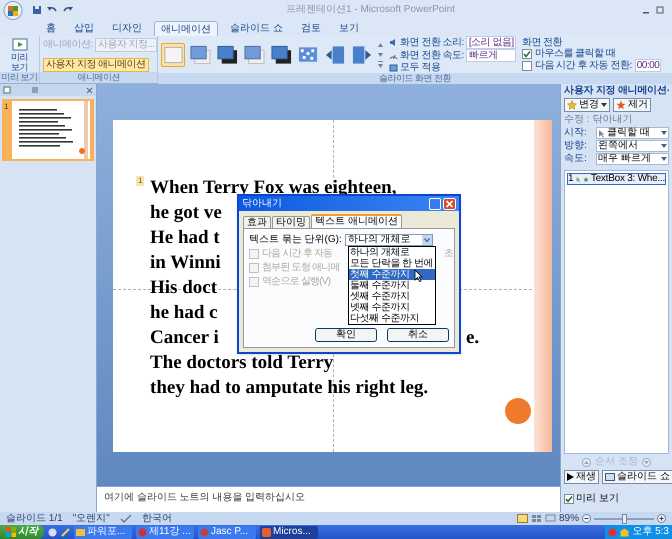 The image size is (672, 539). I want to click on save-icon, so click(37, 10).